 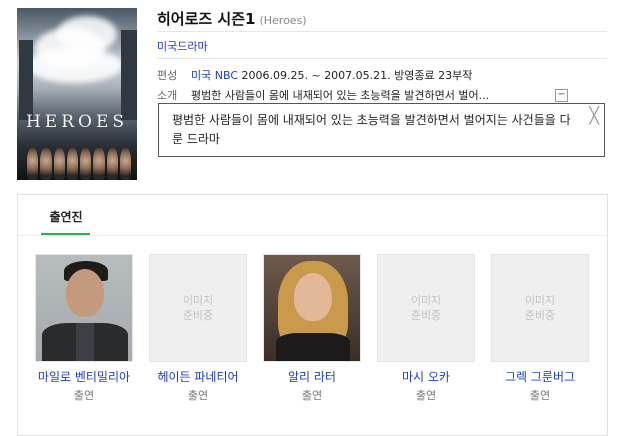 What do you see at coordinates (66, 216) in the screenshot?
I see `tab-cast: 출연진` at bounding box center [66, 216].